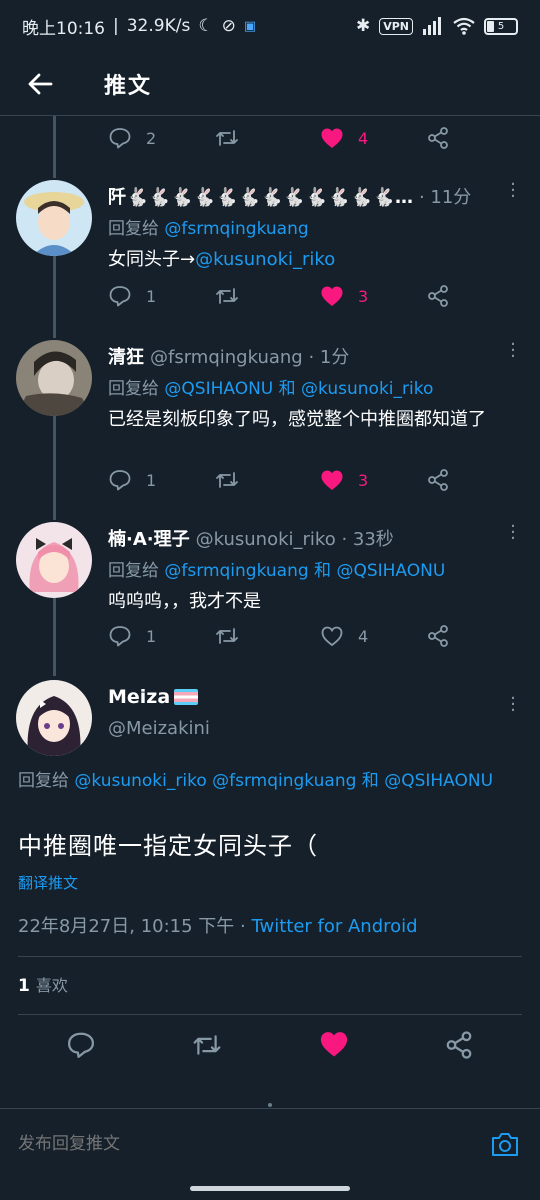 The width and height of the screenshot is (540, 1200). What do you see at coordinates (151, 138) in the screenshot?
I see `reply-count: 2` at bounding box center [151, 138].